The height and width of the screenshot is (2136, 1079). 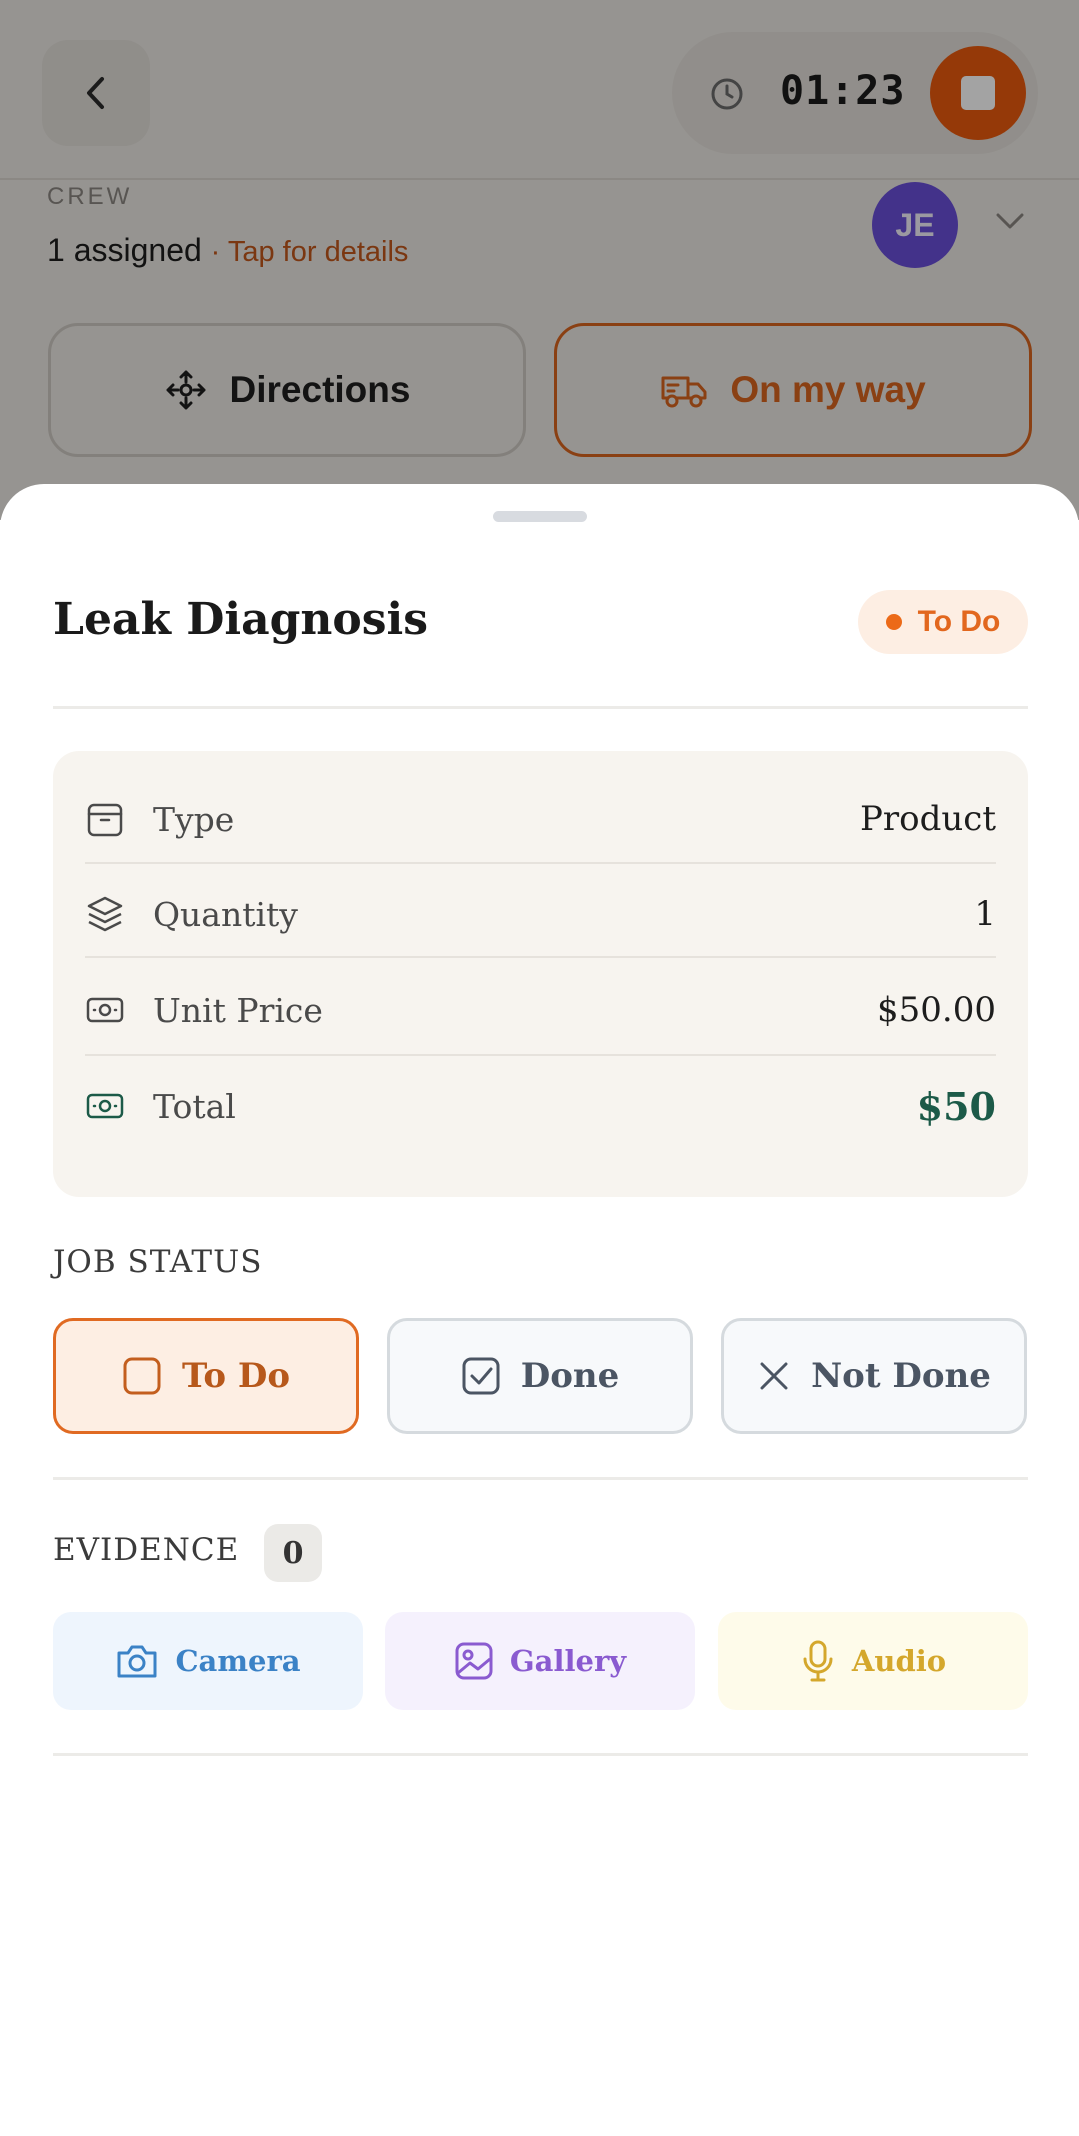 I want to click on quantity-value: 1, so click(x=985, y=914).